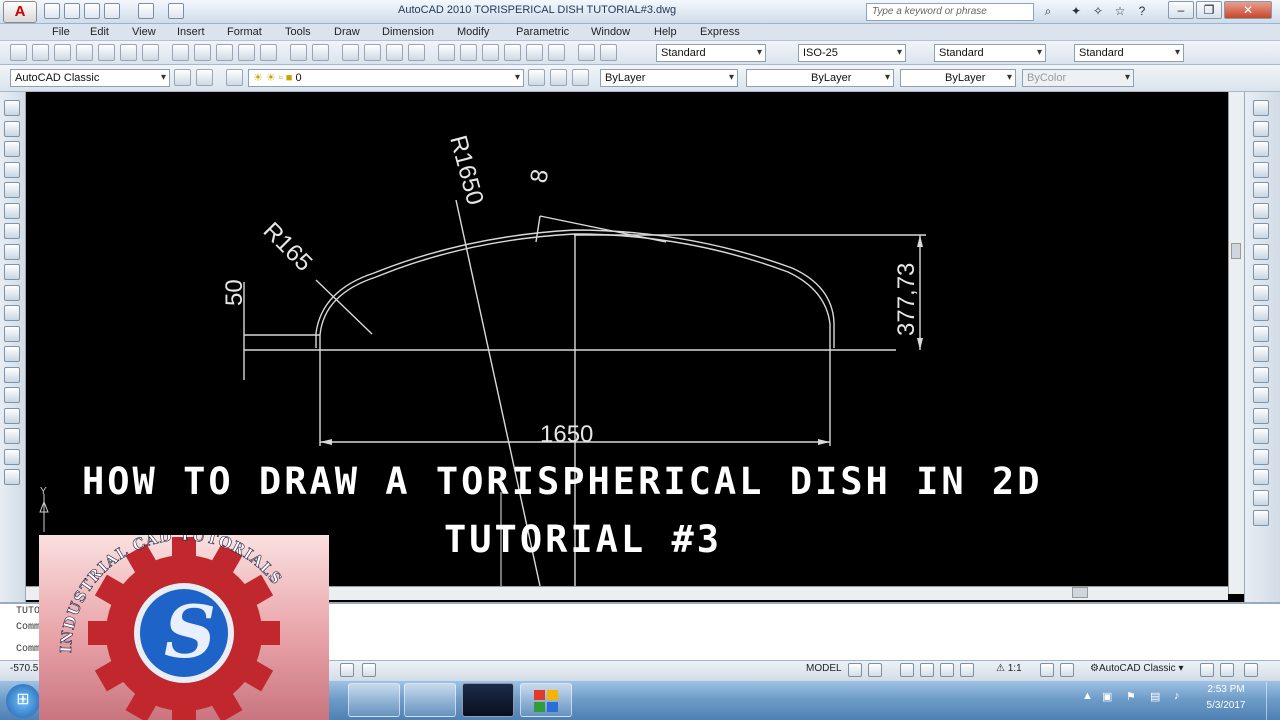  I want to click on volume-icon: ♪, so click(1177, 696).